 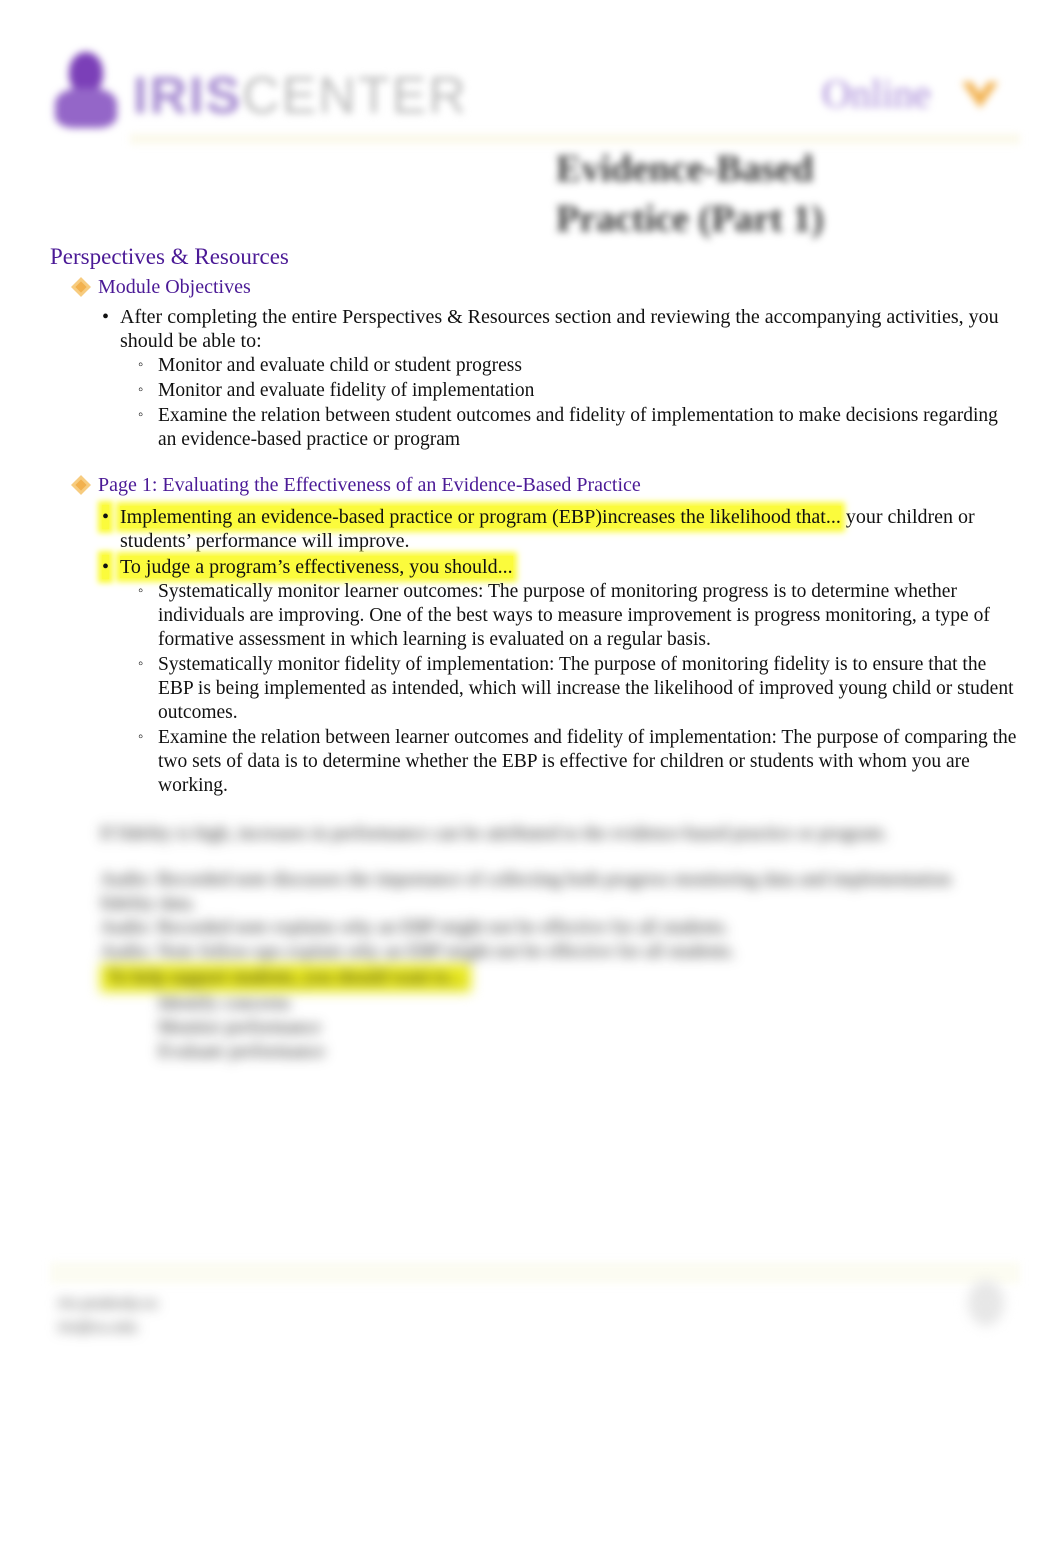 What do you see at coordinates (535, 1273) in the screenshot?
I see `footer-divider` at bounding box center [535, 1273].